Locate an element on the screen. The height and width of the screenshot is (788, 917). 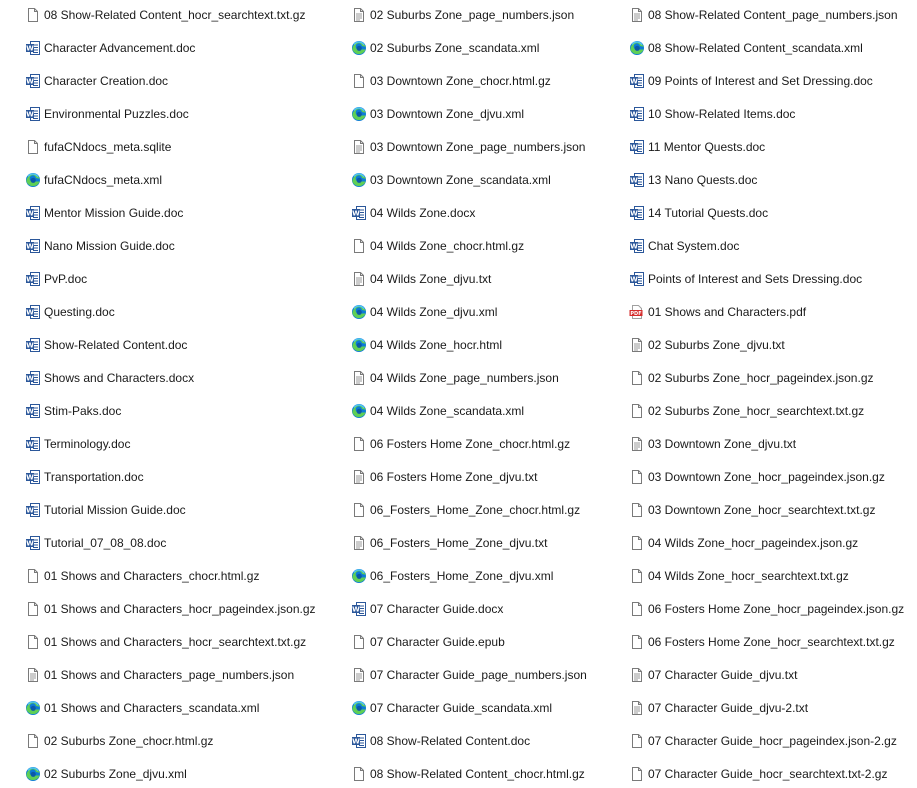
file-name: Terminology.doc is located at coordinates (87, 444).